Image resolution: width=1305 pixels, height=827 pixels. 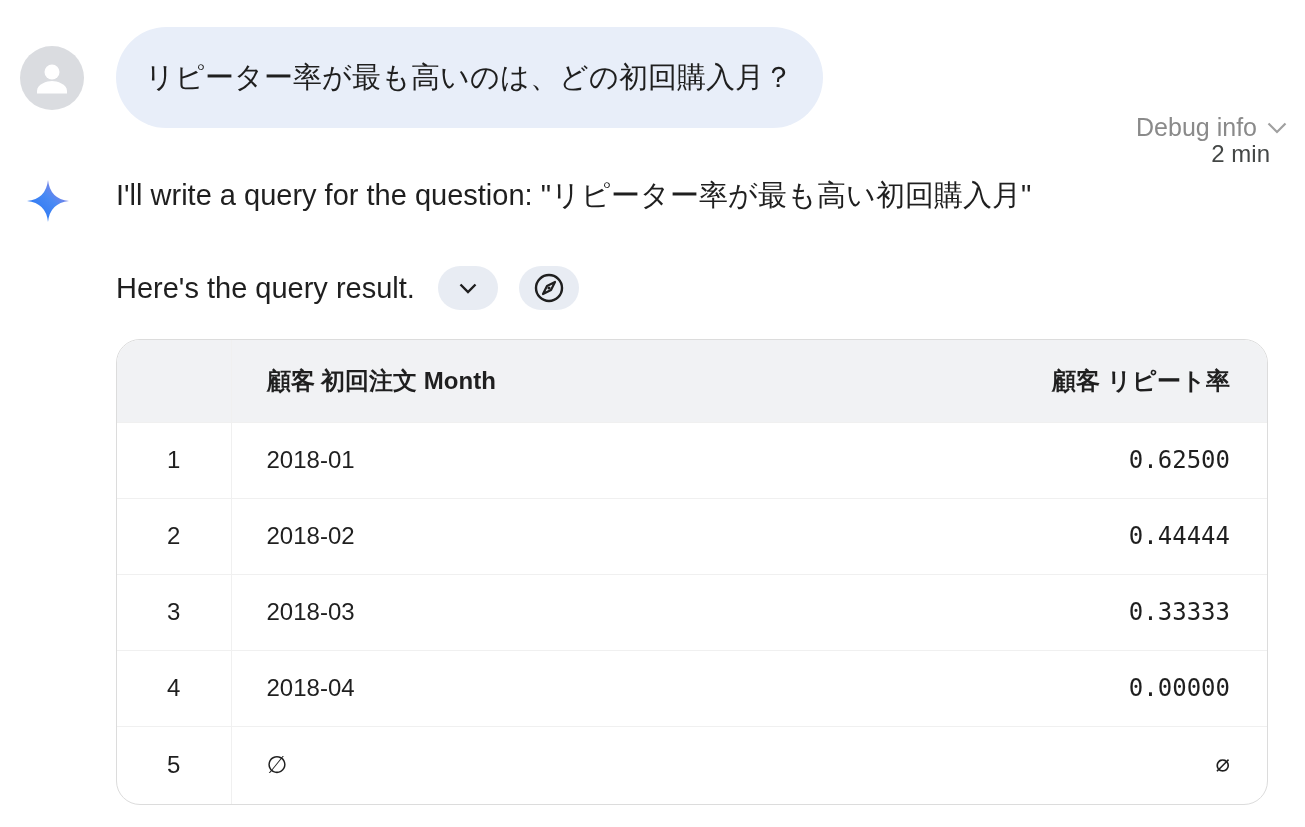 What do you see at coordinates (514, 688) in the screenshot?
I see `table-cell: 2018-04` at bounding box center [514, 688].